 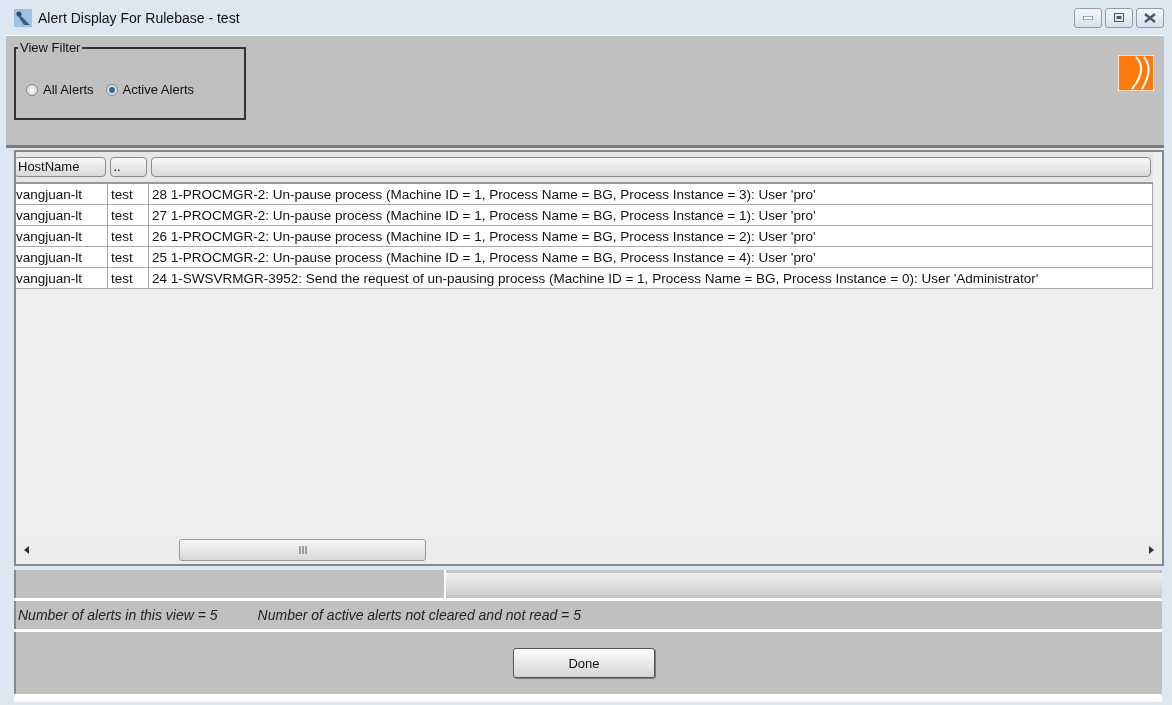 I want to click on radio-option: All Alerts, so click(x=60, y=89).